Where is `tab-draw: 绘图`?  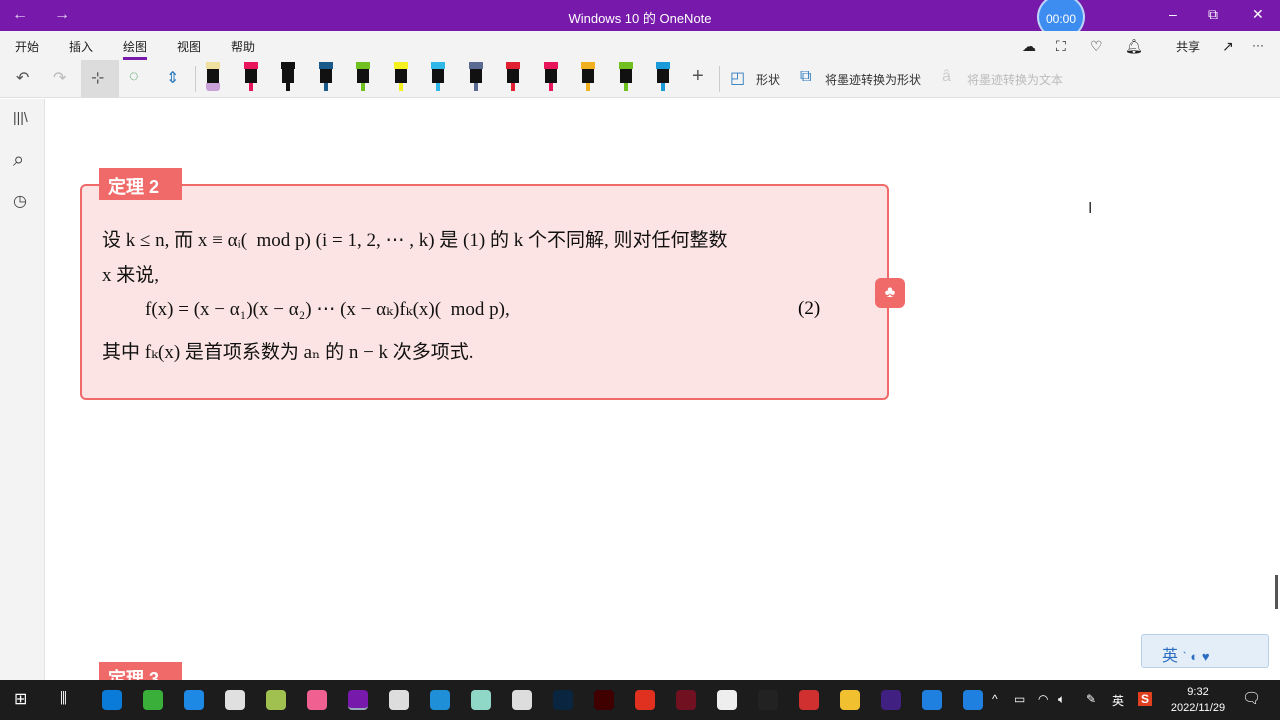
tab-draw: 绘图 is located at coordinates (135, 49).